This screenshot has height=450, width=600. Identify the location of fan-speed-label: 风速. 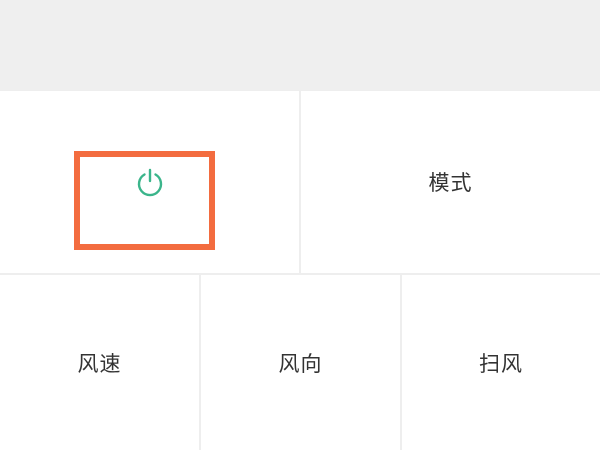
(99, 363).